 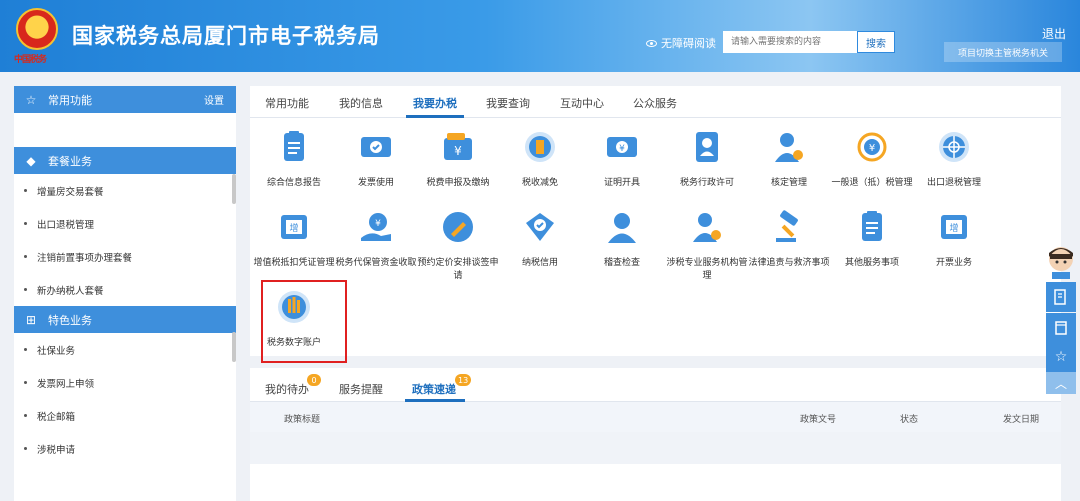 I want to click on float-document-button, so click(x=1061, y=328).